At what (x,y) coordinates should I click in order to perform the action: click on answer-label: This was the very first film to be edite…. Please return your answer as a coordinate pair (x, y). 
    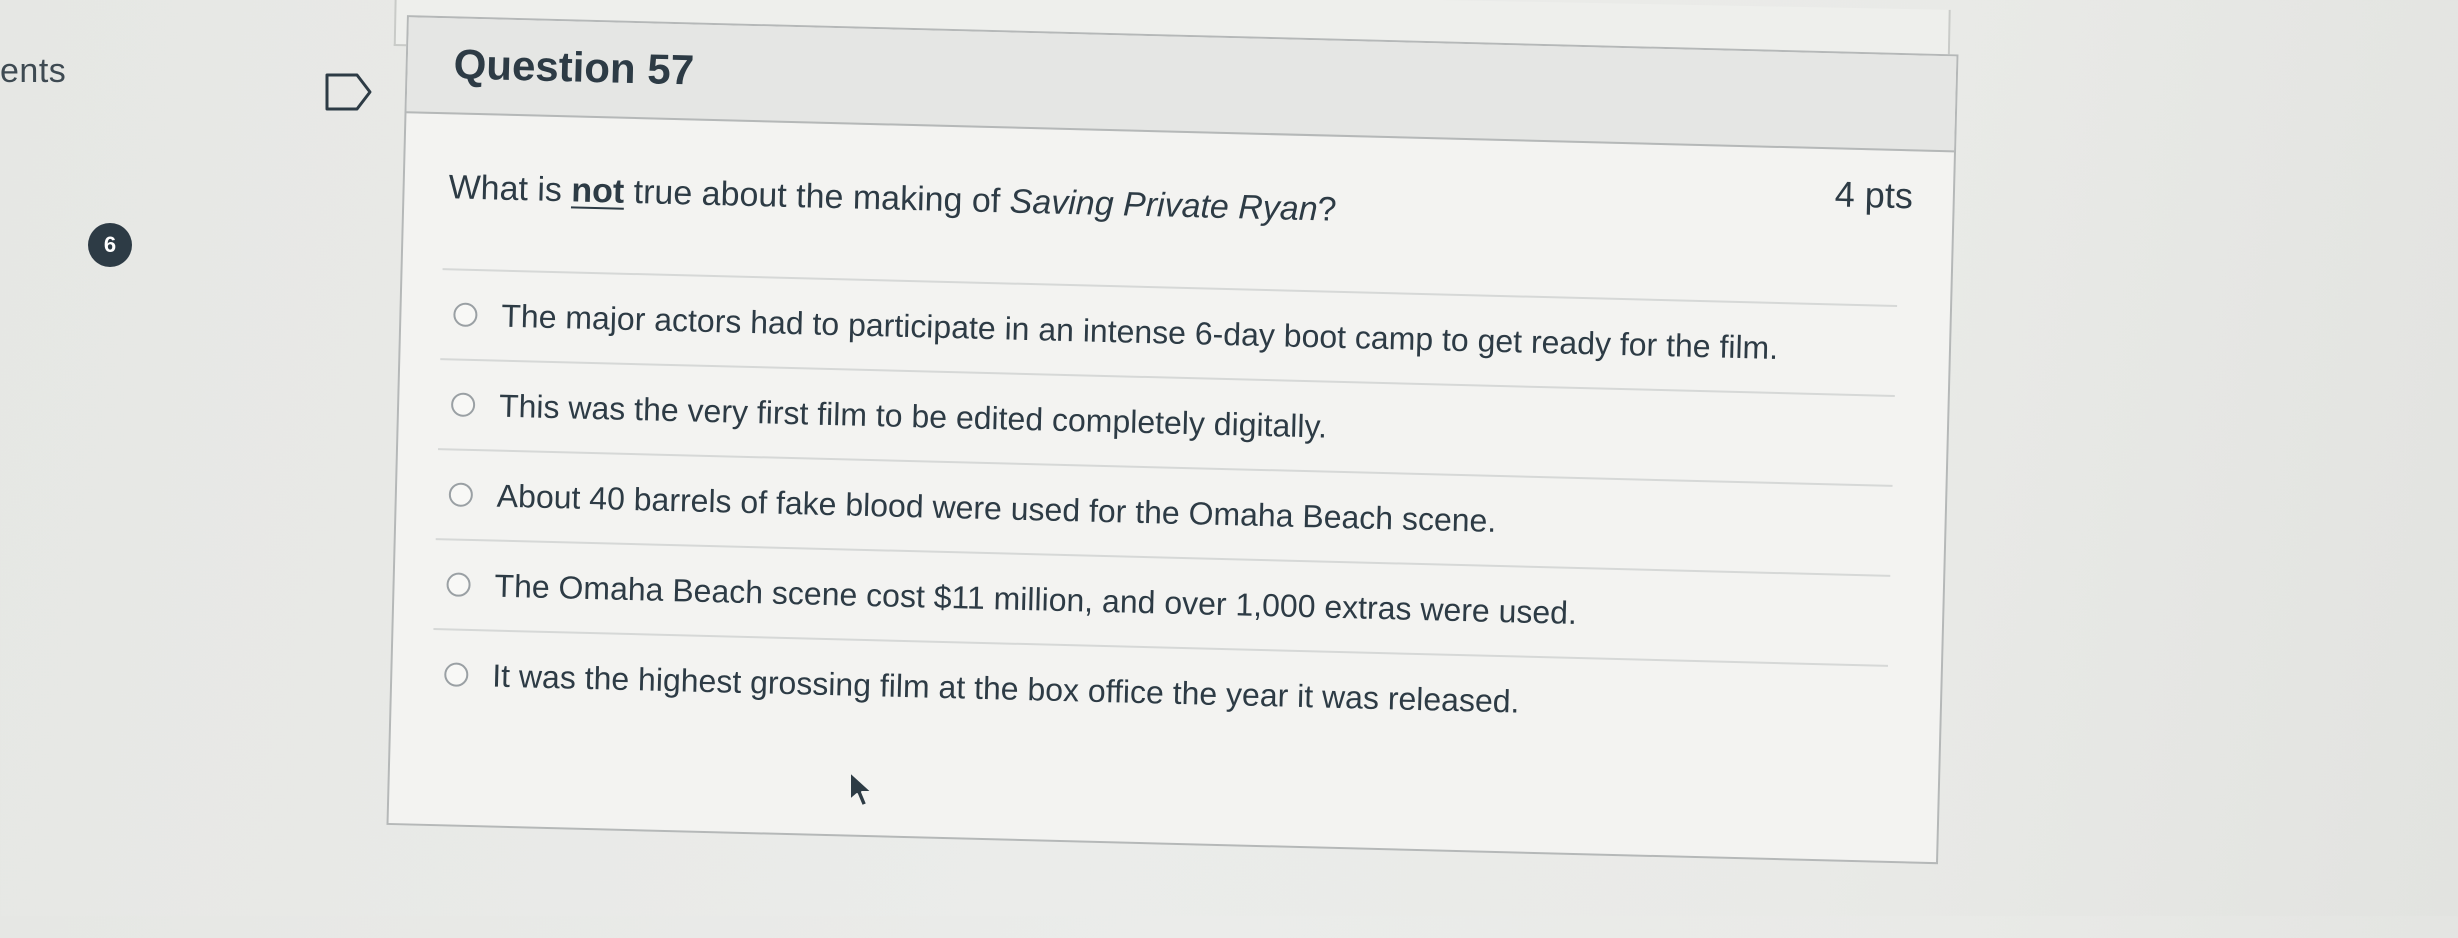
    Looking at the image, I should click on (913, 416).